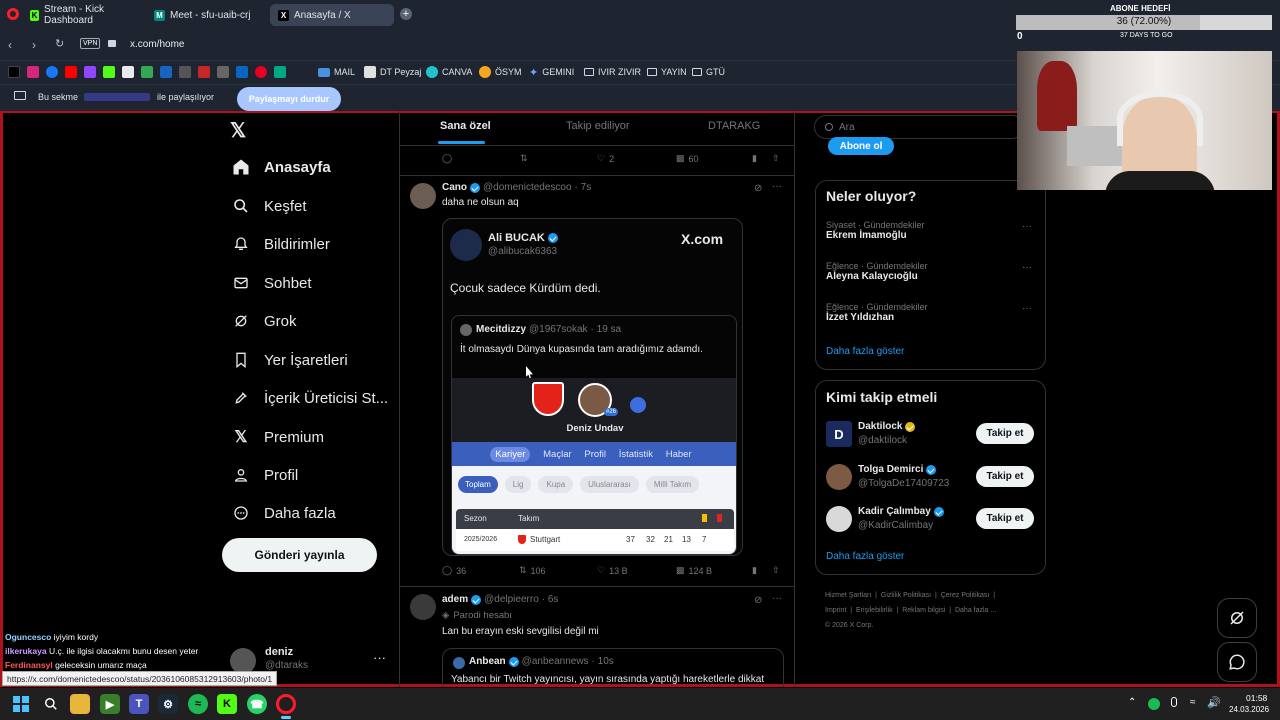 The width and height of the screenshot is (1280, 720). I want to click on tray-mic-icon, so click(1174, 702).